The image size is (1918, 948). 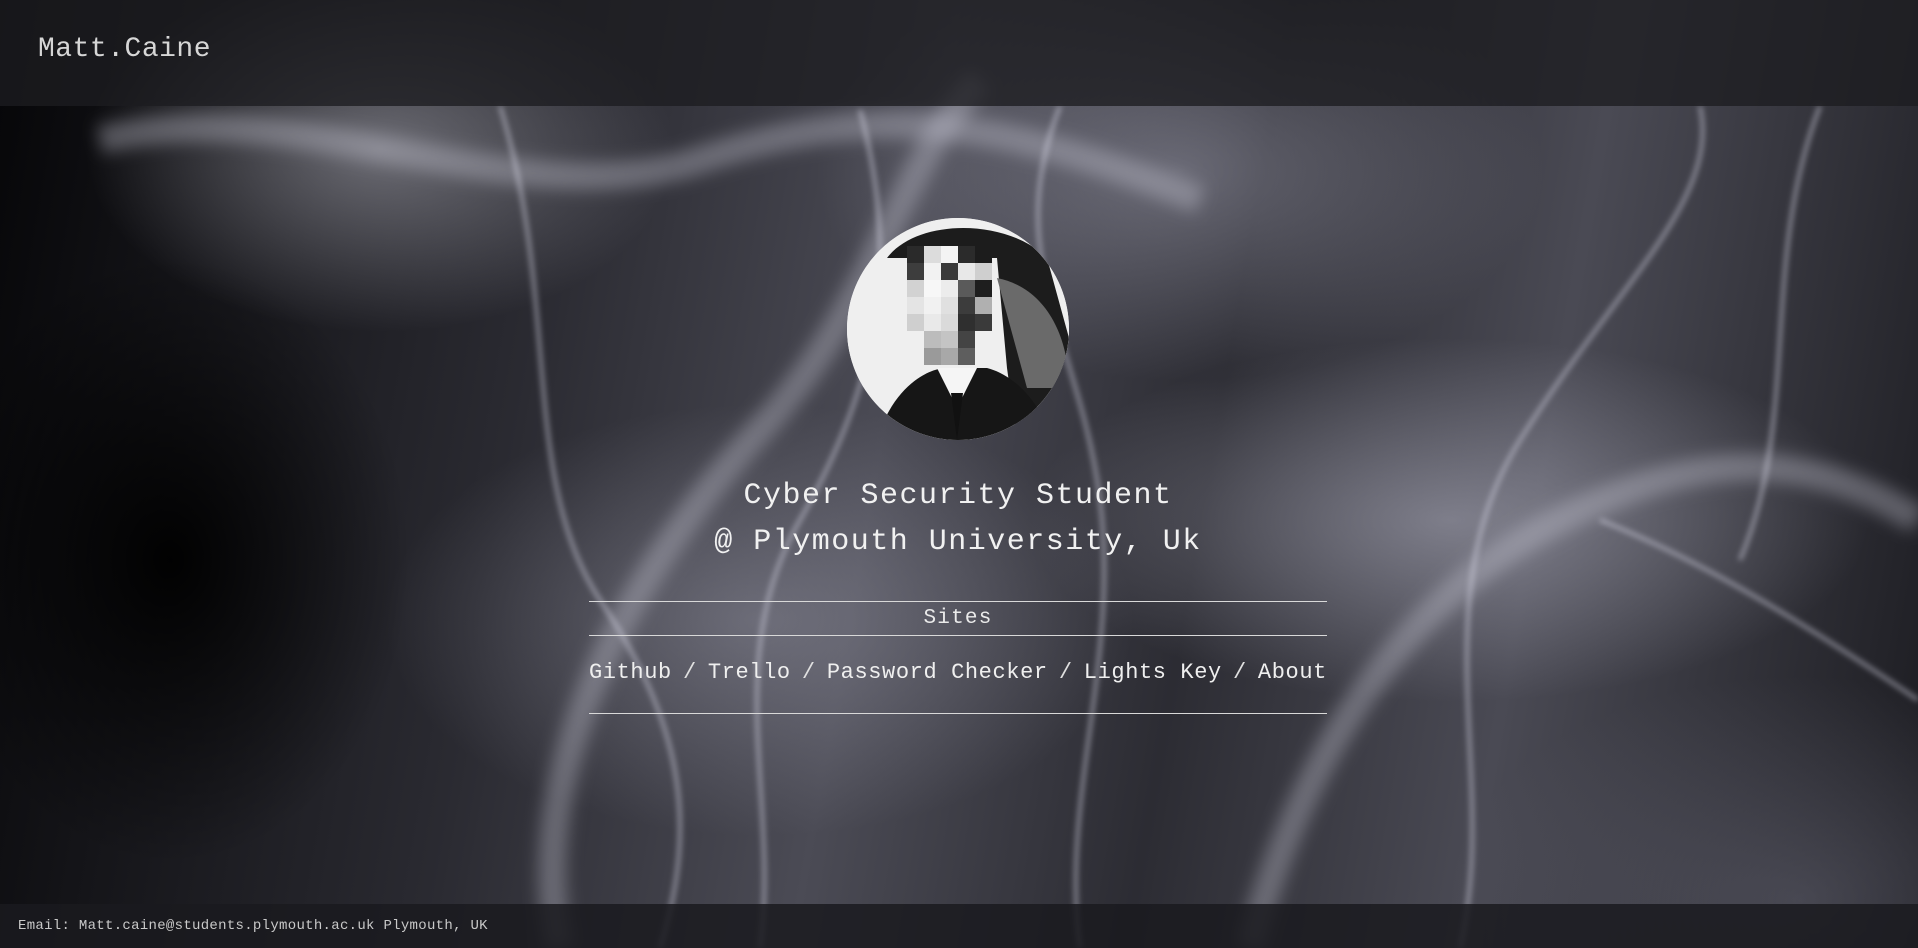 I want to click on profile-avatar, so click(x=958, y=329).